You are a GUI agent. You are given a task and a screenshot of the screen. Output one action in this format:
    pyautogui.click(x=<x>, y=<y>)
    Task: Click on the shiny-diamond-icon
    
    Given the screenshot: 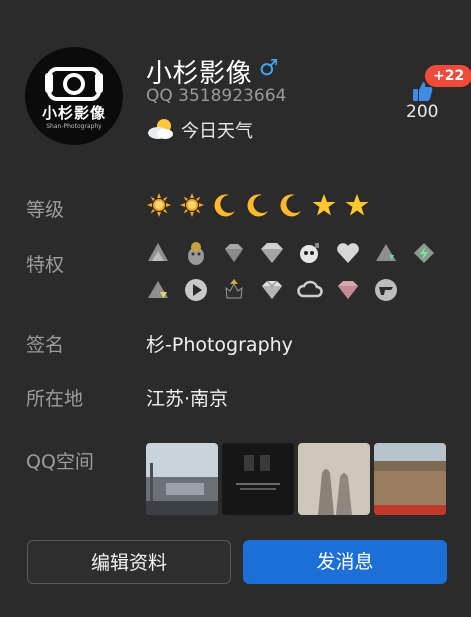 What is the action you would take?
    pyautogui.click(x=272, y=290)
    